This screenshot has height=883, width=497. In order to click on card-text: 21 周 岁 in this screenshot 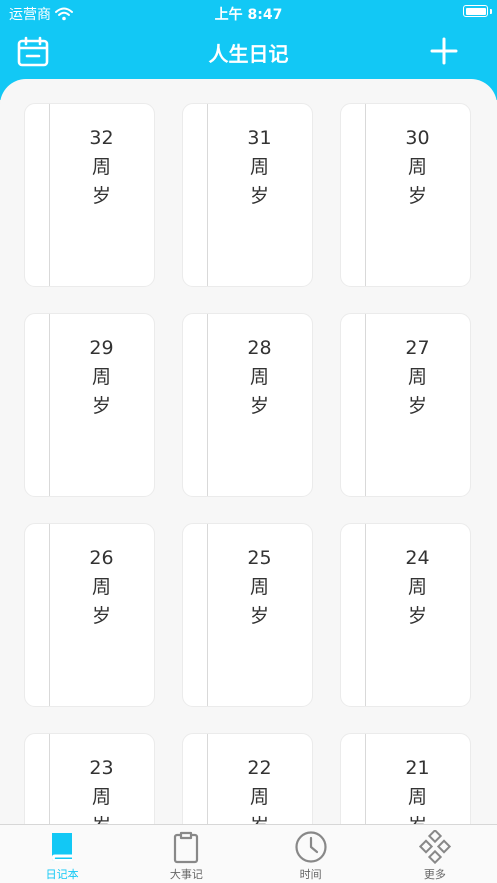, I will do `click(417, 789)`.